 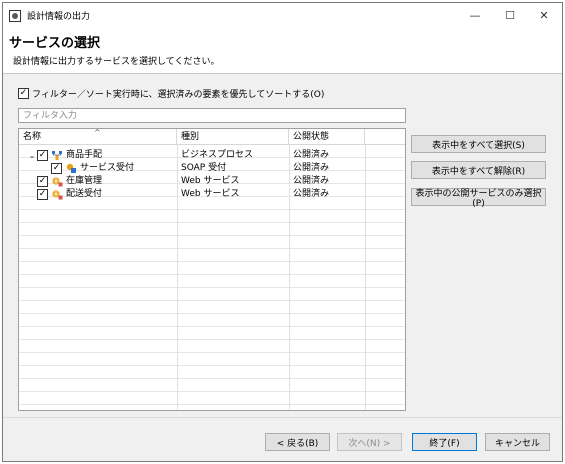 What do you see at coordinates (478, 170) in the screenshot?
I see `deselect-all-button: 表示中をすべて解除(R)` at bounding box center [478, 170].